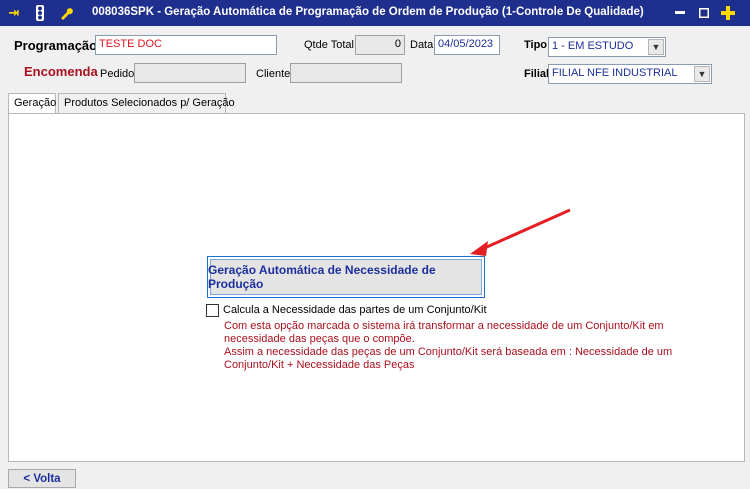 The width and height of the screenshot is (750, 489). Describe the element at coordinates (704, 13) in the screenshot. I see `maximize-icon` at that location.